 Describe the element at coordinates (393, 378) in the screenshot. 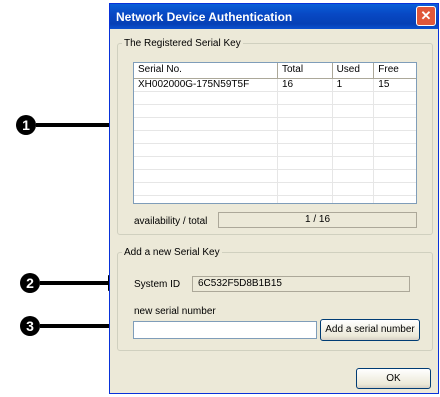

I see `ok-button: OK` at that location.